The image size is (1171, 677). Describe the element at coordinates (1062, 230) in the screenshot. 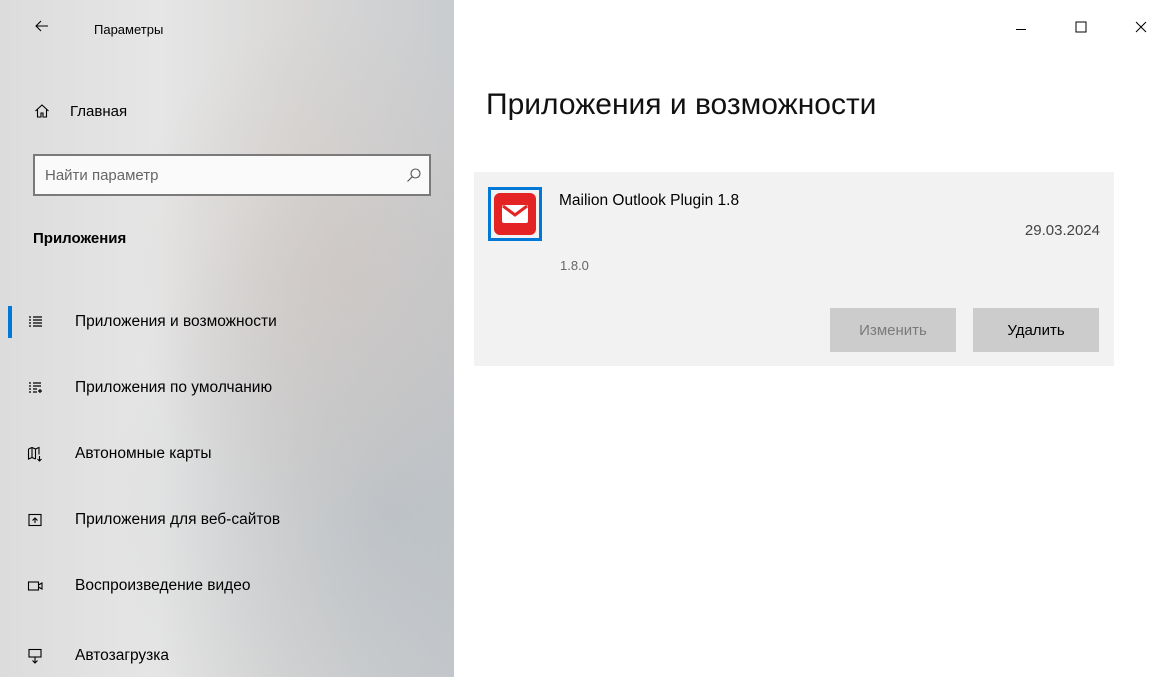

I see `app-install-date: 29.03.2024` at that location.